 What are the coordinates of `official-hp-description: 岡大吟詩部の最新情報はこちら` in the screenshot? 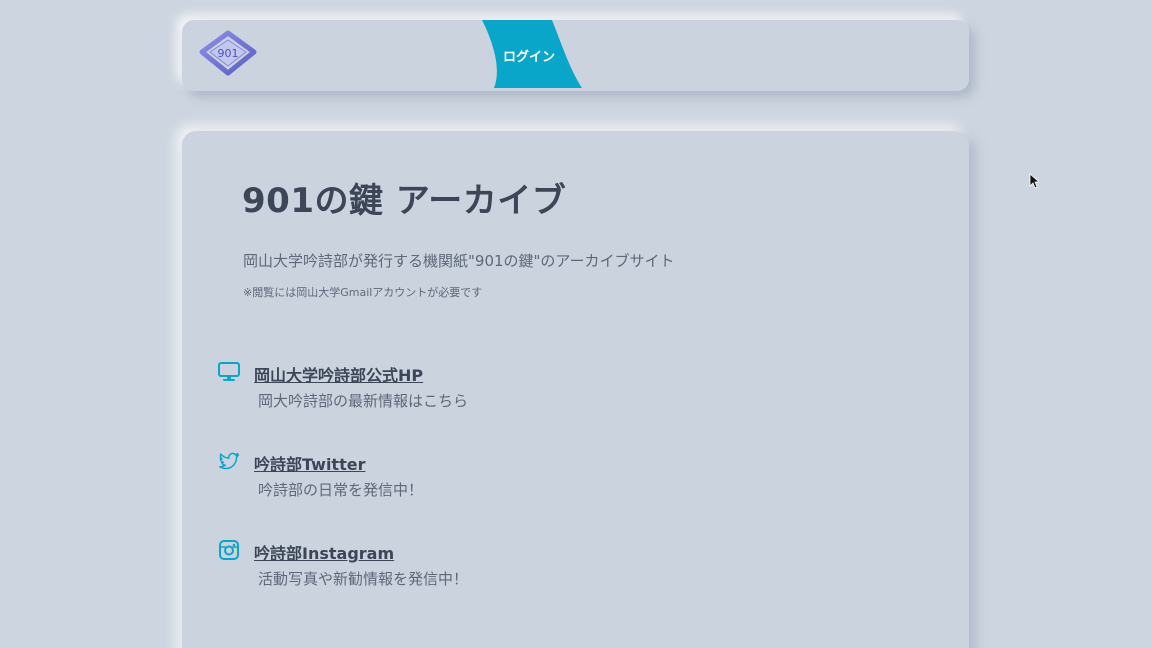 It's located at (363, 401).